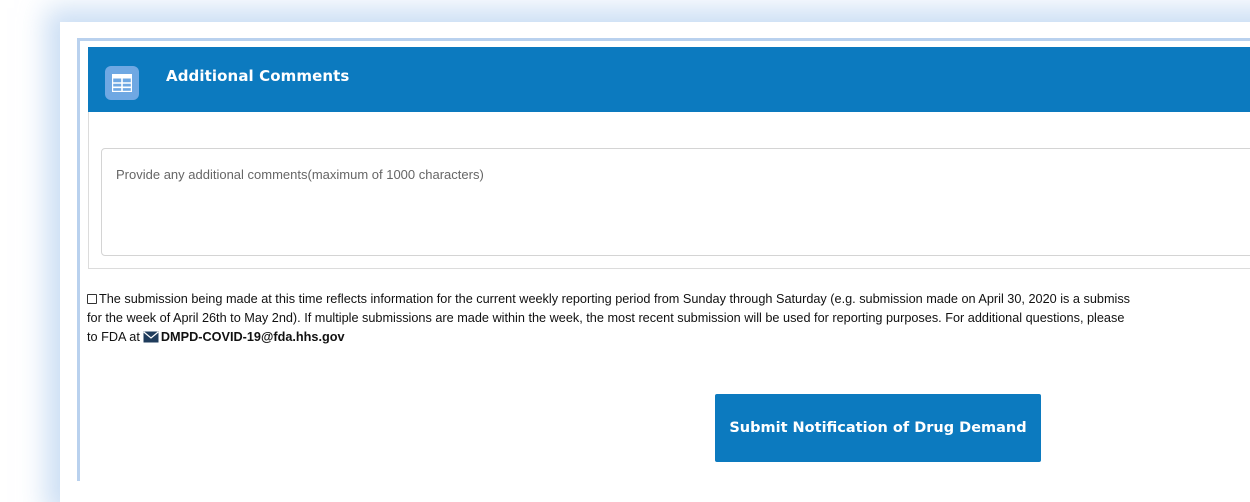  Describe the element at coordinates (253, 337) in the screenshot. I see `fda-email-link: DMPD-COVID-19@fda.hhs.gov` at that location.